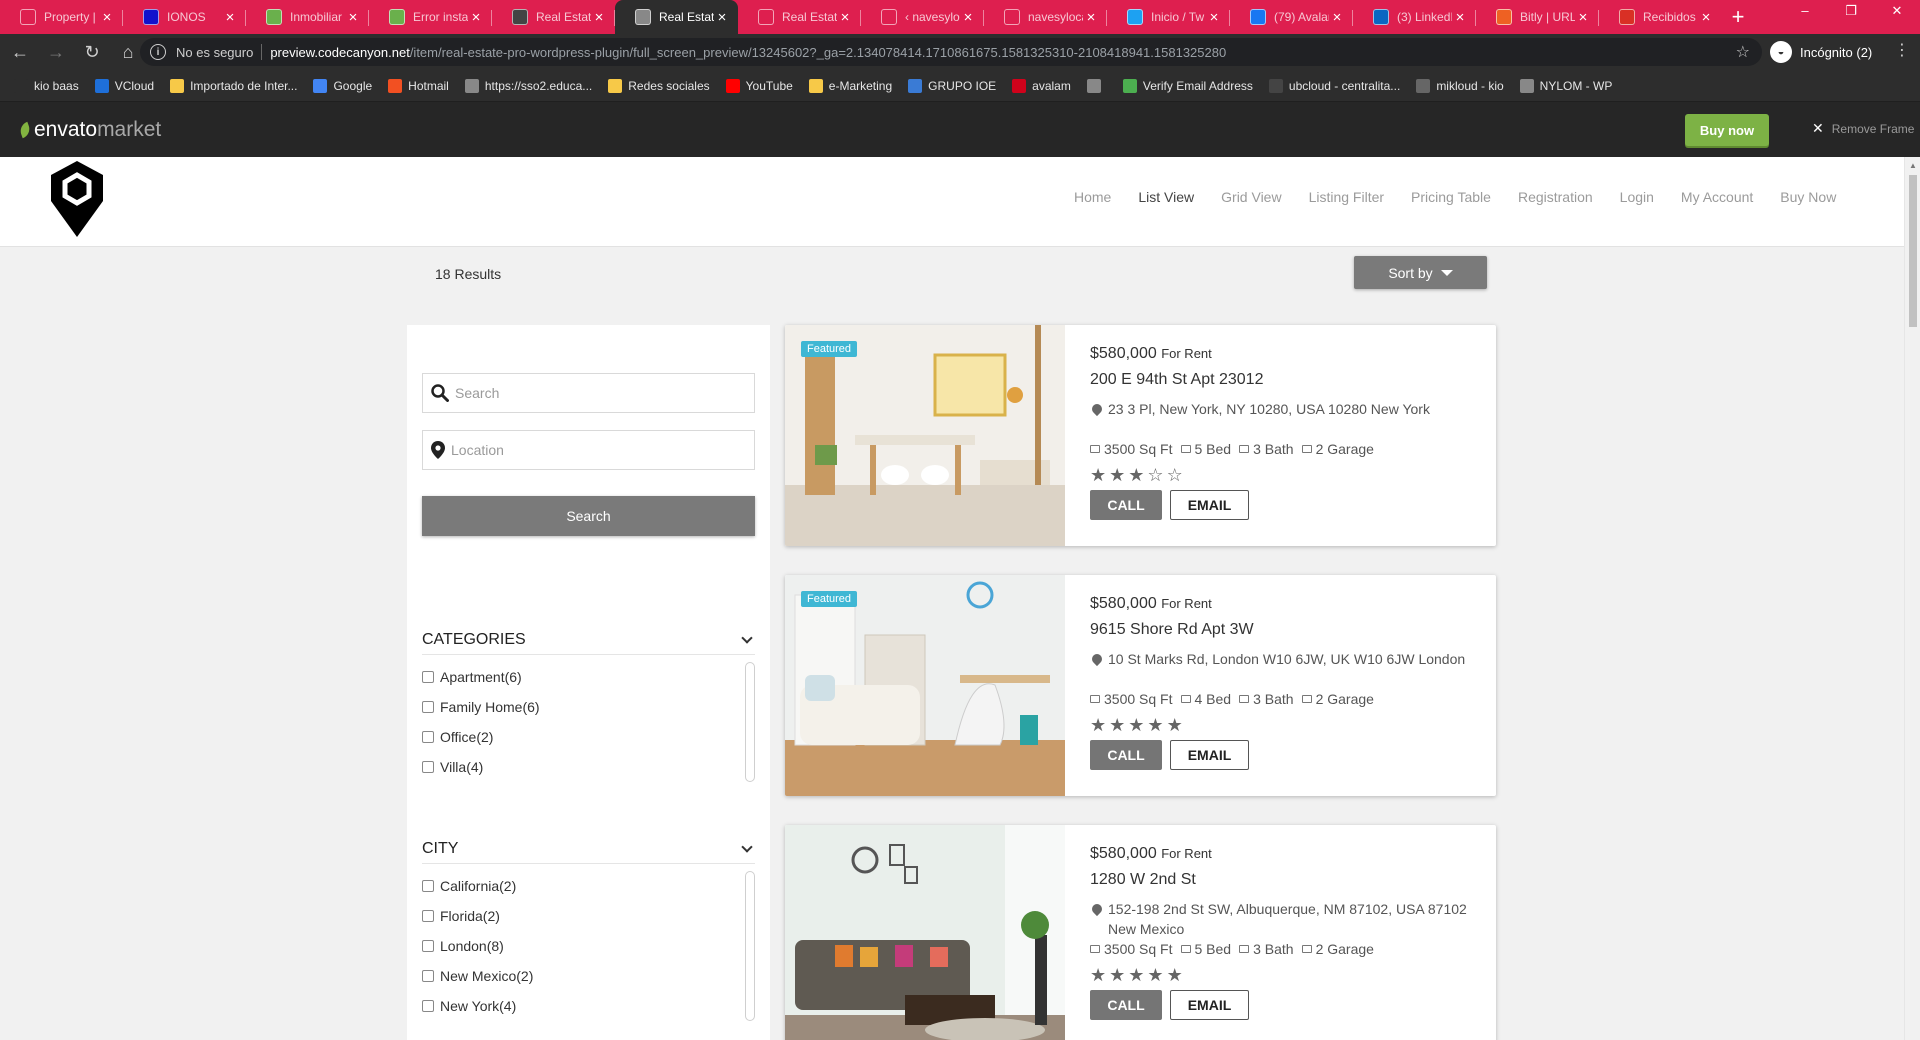 The image size is (1920, 1040). I want to click on filter-option: Apartment(6), so click(588, 677).